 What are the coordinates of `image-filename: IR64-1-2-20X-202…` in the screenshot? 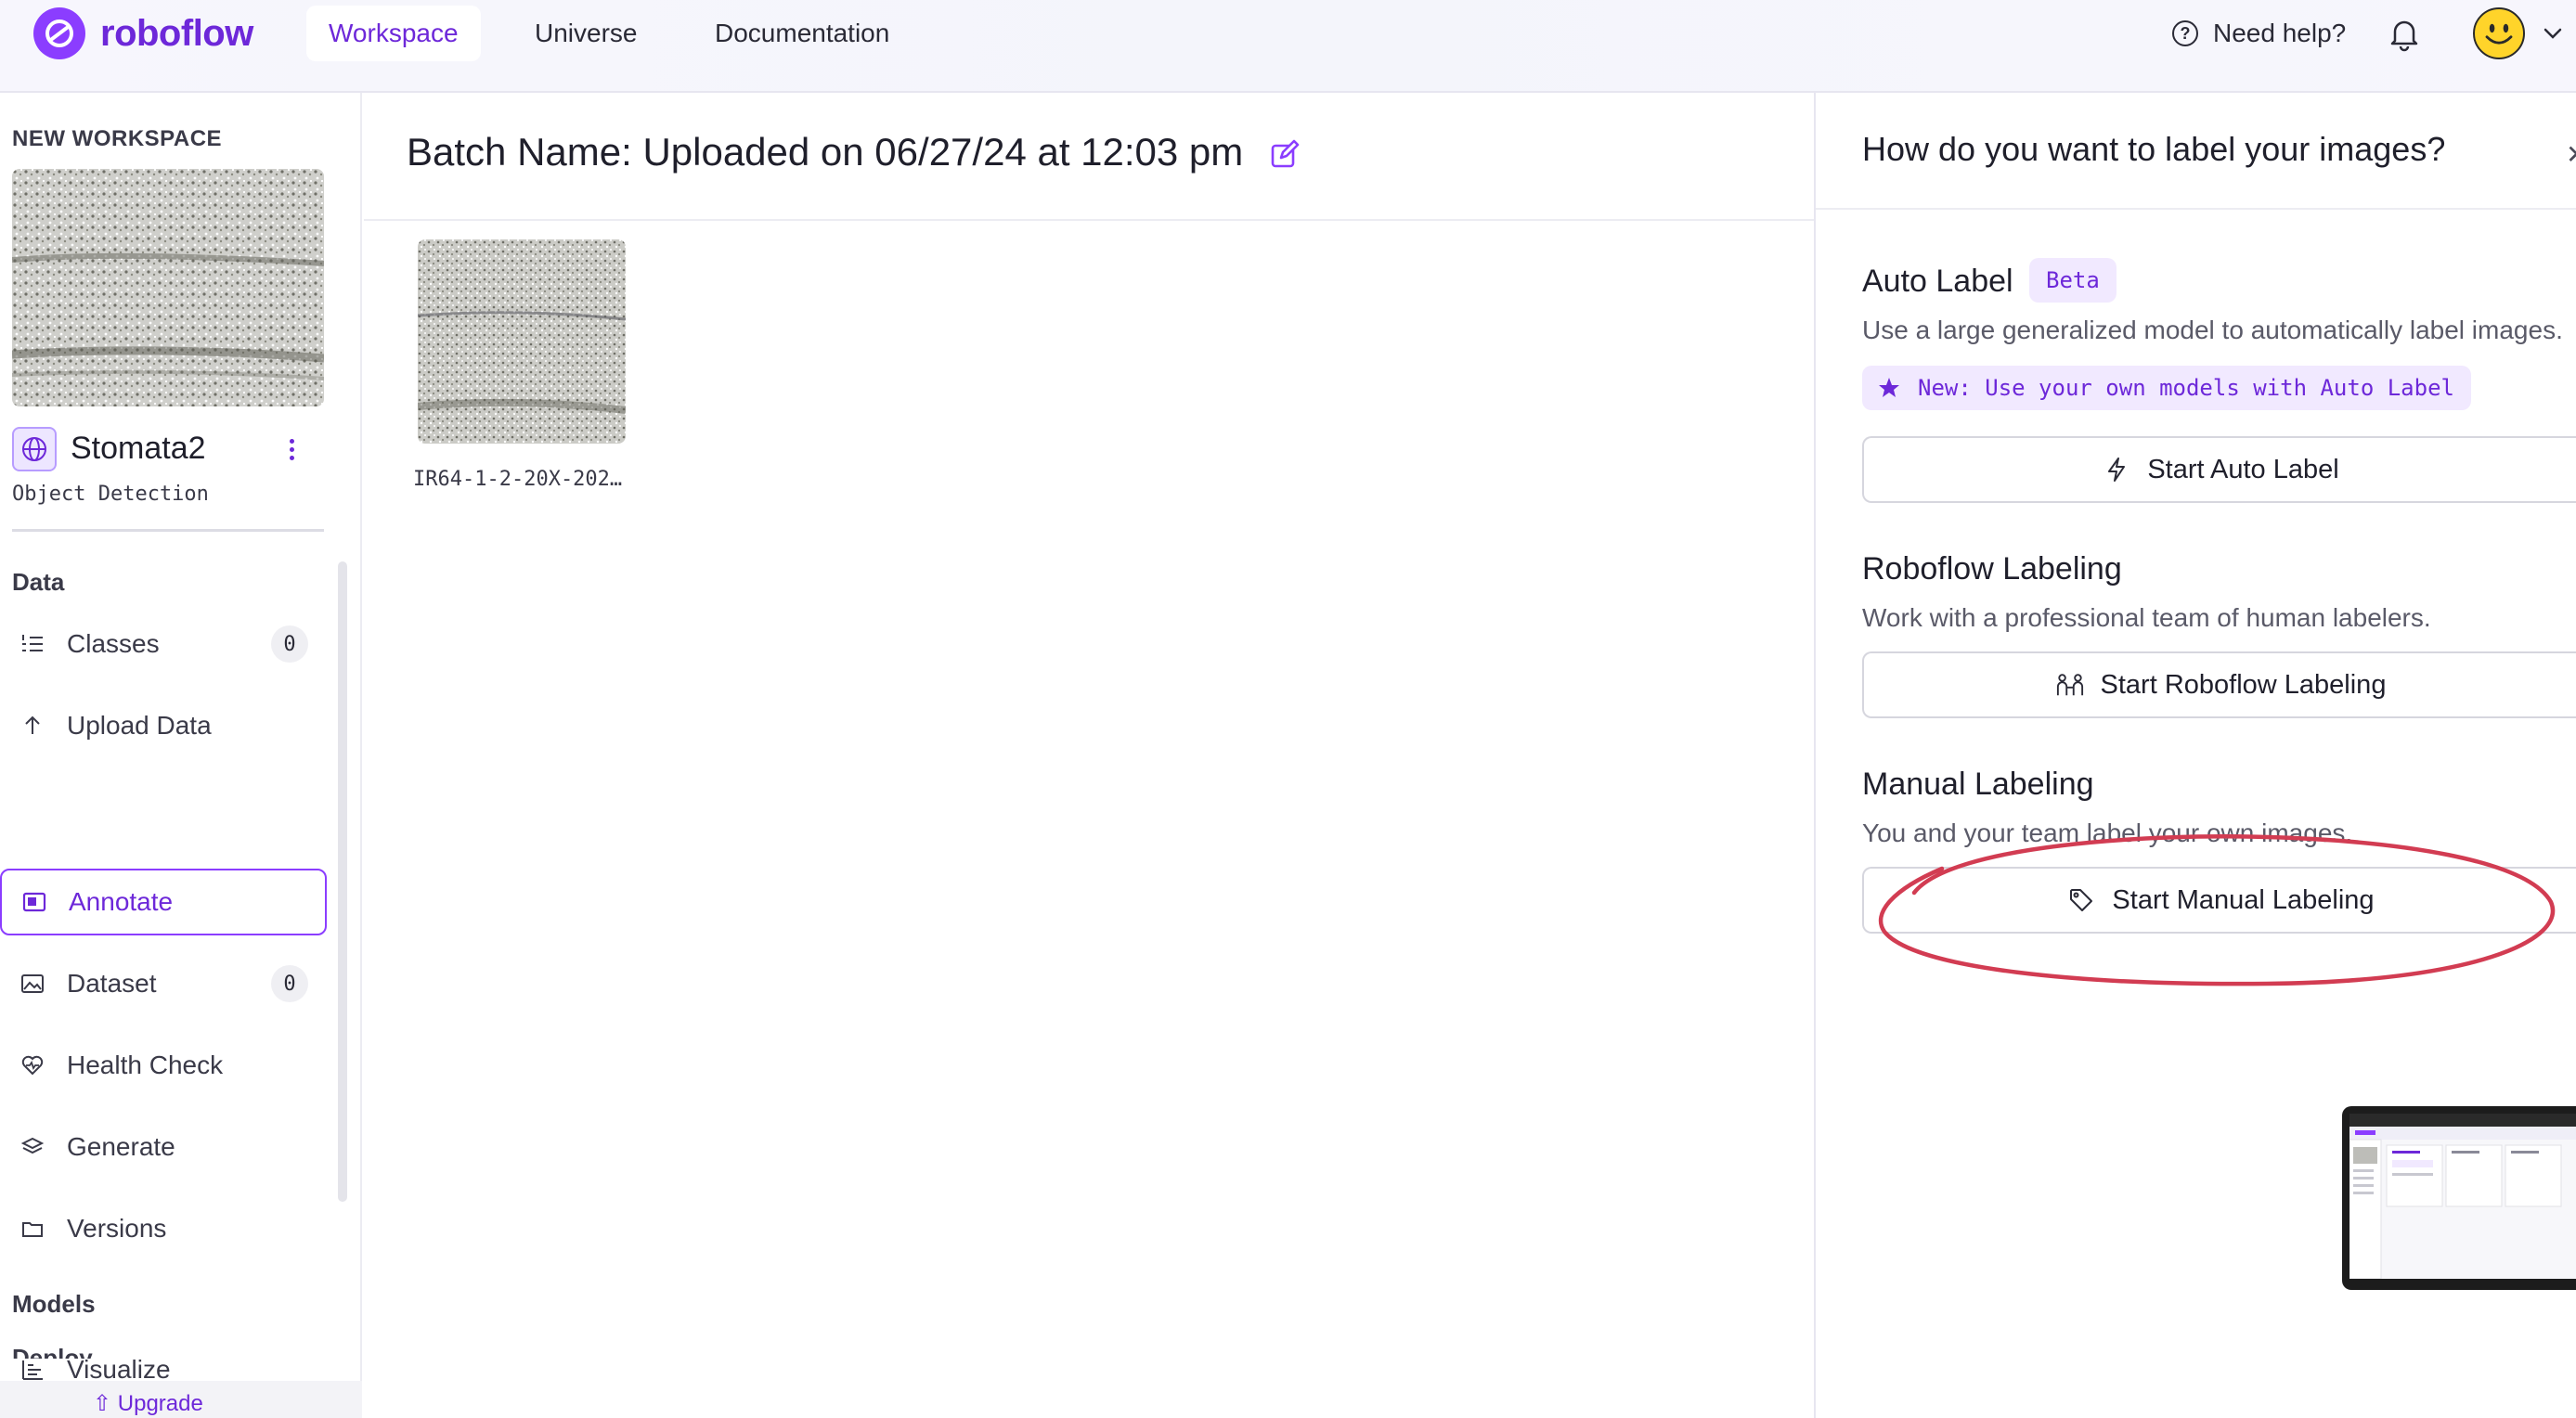 It's located at (518, 480).